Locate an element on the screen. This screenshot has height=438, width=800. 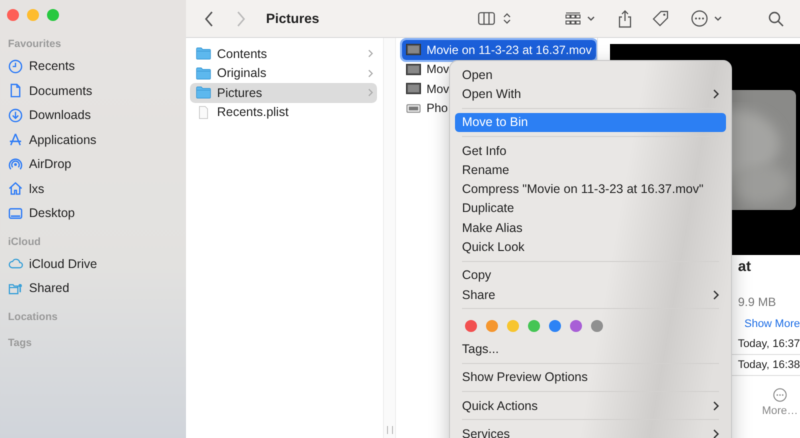
column-view-icon is located at coordinates (486, 18).